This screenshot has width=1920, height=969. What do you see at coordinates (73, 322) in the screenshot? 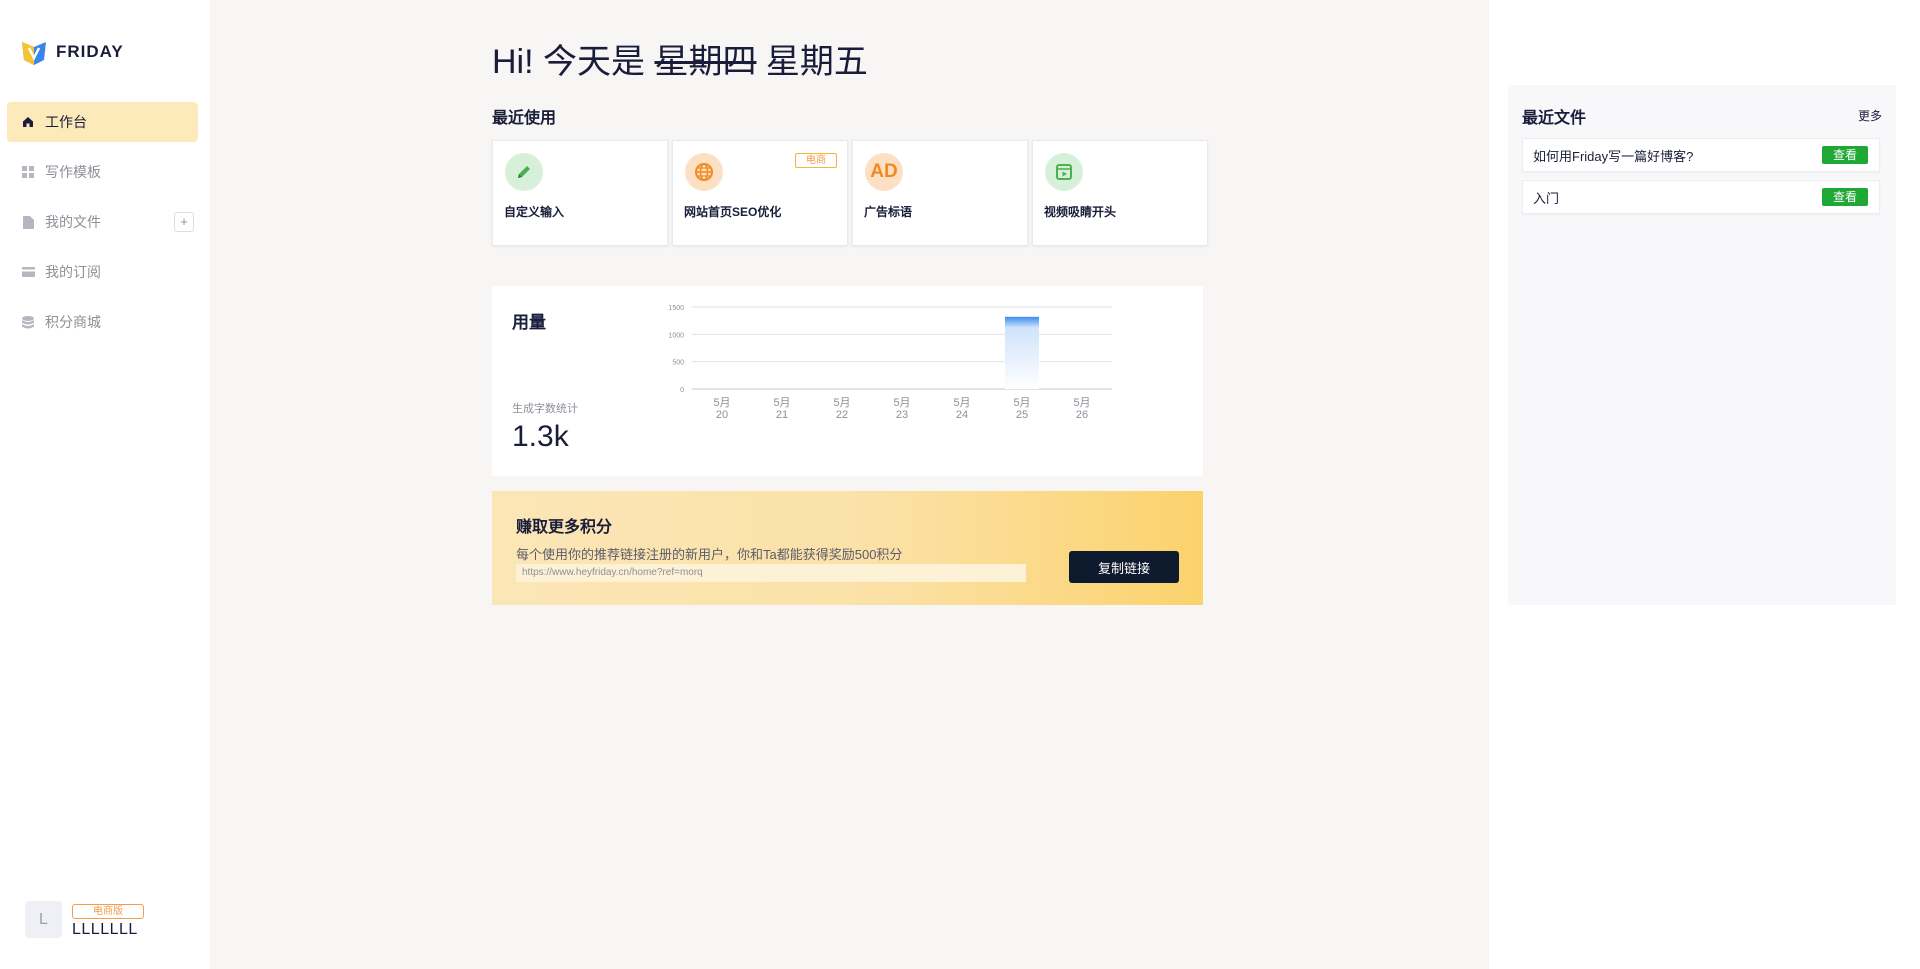
I see `sidebar-item-label: 积分商城` at bounding box center [73, 322].